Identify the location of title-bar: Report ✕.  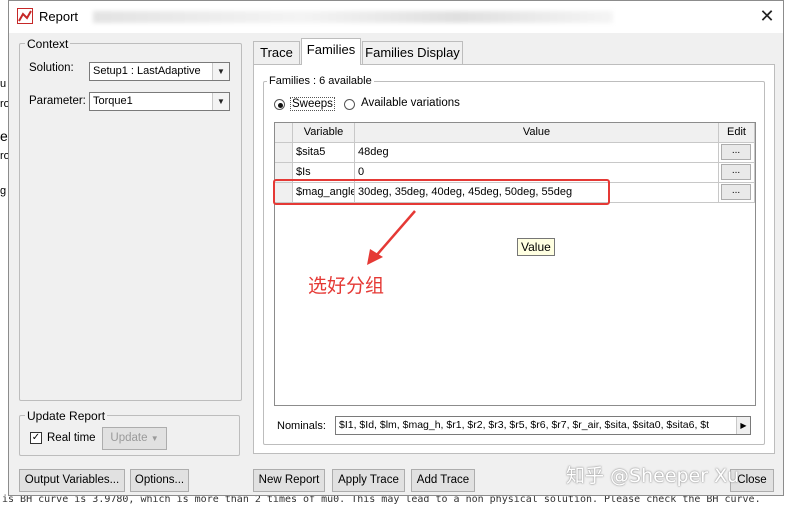
(396, 17).